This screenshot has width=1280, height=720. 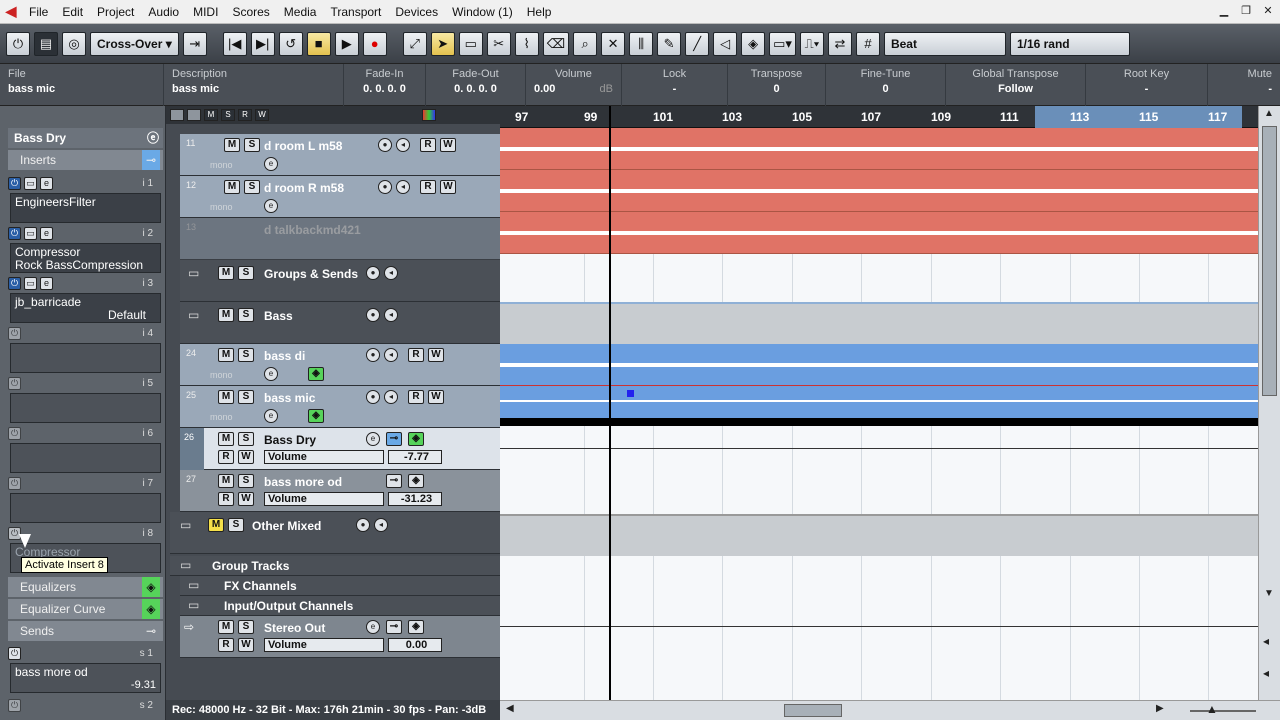 What do you see at coordinates (782, 43) in the screenshot?
I see `color-select-icon: ▭▾` at bounding box center [782, 43].